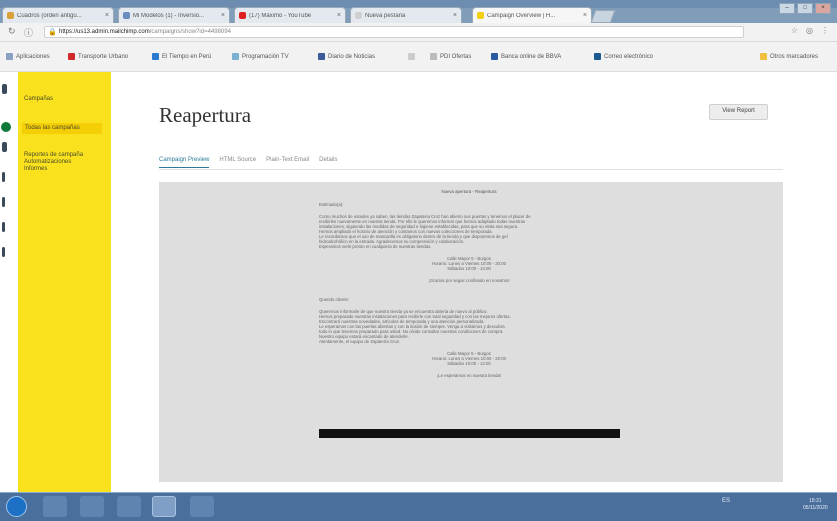 Image resolution: width=837 pixels, height=521 pixels. What do you see at coordinates (129, 506) in the screenshot?
I see `media-player-icon` at bounding box center [129, 506].